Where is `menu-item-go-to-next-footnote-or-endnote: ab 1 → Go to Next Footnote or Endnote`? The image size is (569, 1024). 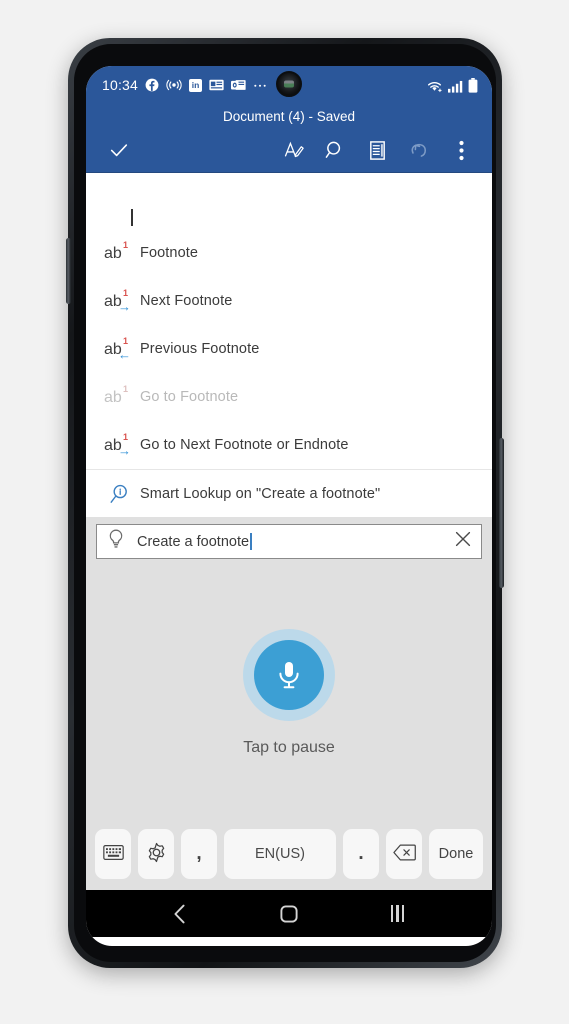 menu-item-go-to-next-footnote-or-endnote: ab 1 → Go to Next Footnote or Endnote is located at coordinates (289, 445).